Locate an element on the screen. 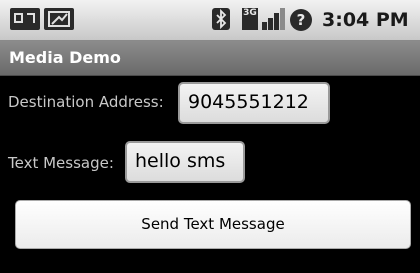 The height and width of the screenshot is (273, 420). bluetooth-icon is located at coordinates (221, 19).